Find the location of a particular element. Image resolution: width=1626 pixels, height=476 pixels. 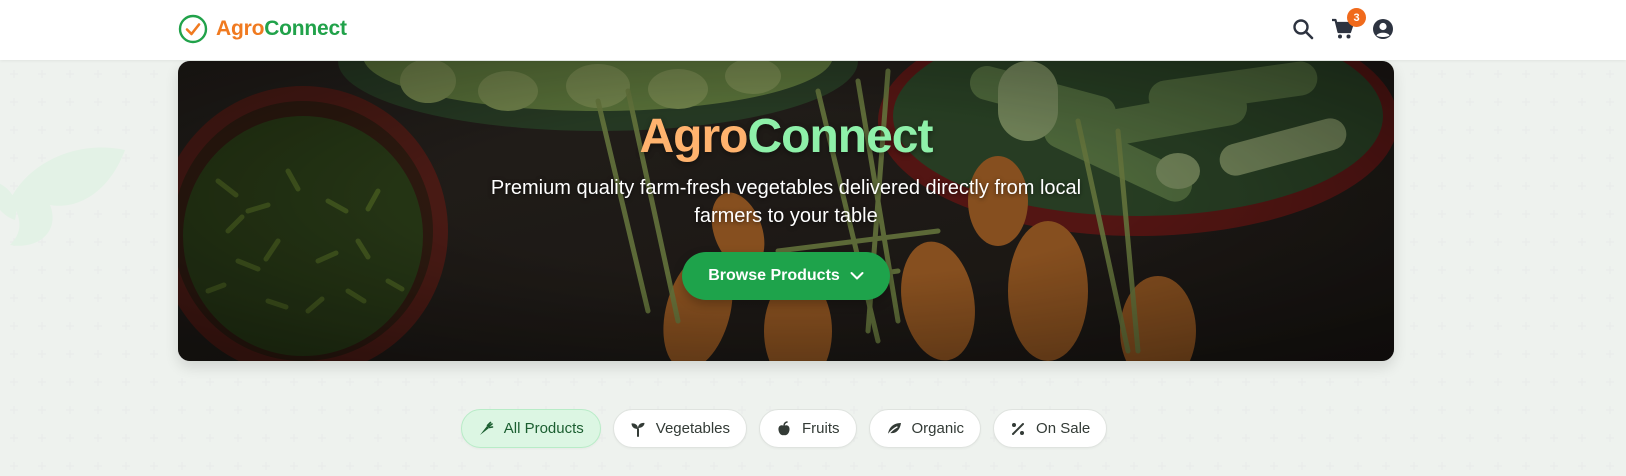

filter-label: Vegetables is located at coordinates (693, 428).